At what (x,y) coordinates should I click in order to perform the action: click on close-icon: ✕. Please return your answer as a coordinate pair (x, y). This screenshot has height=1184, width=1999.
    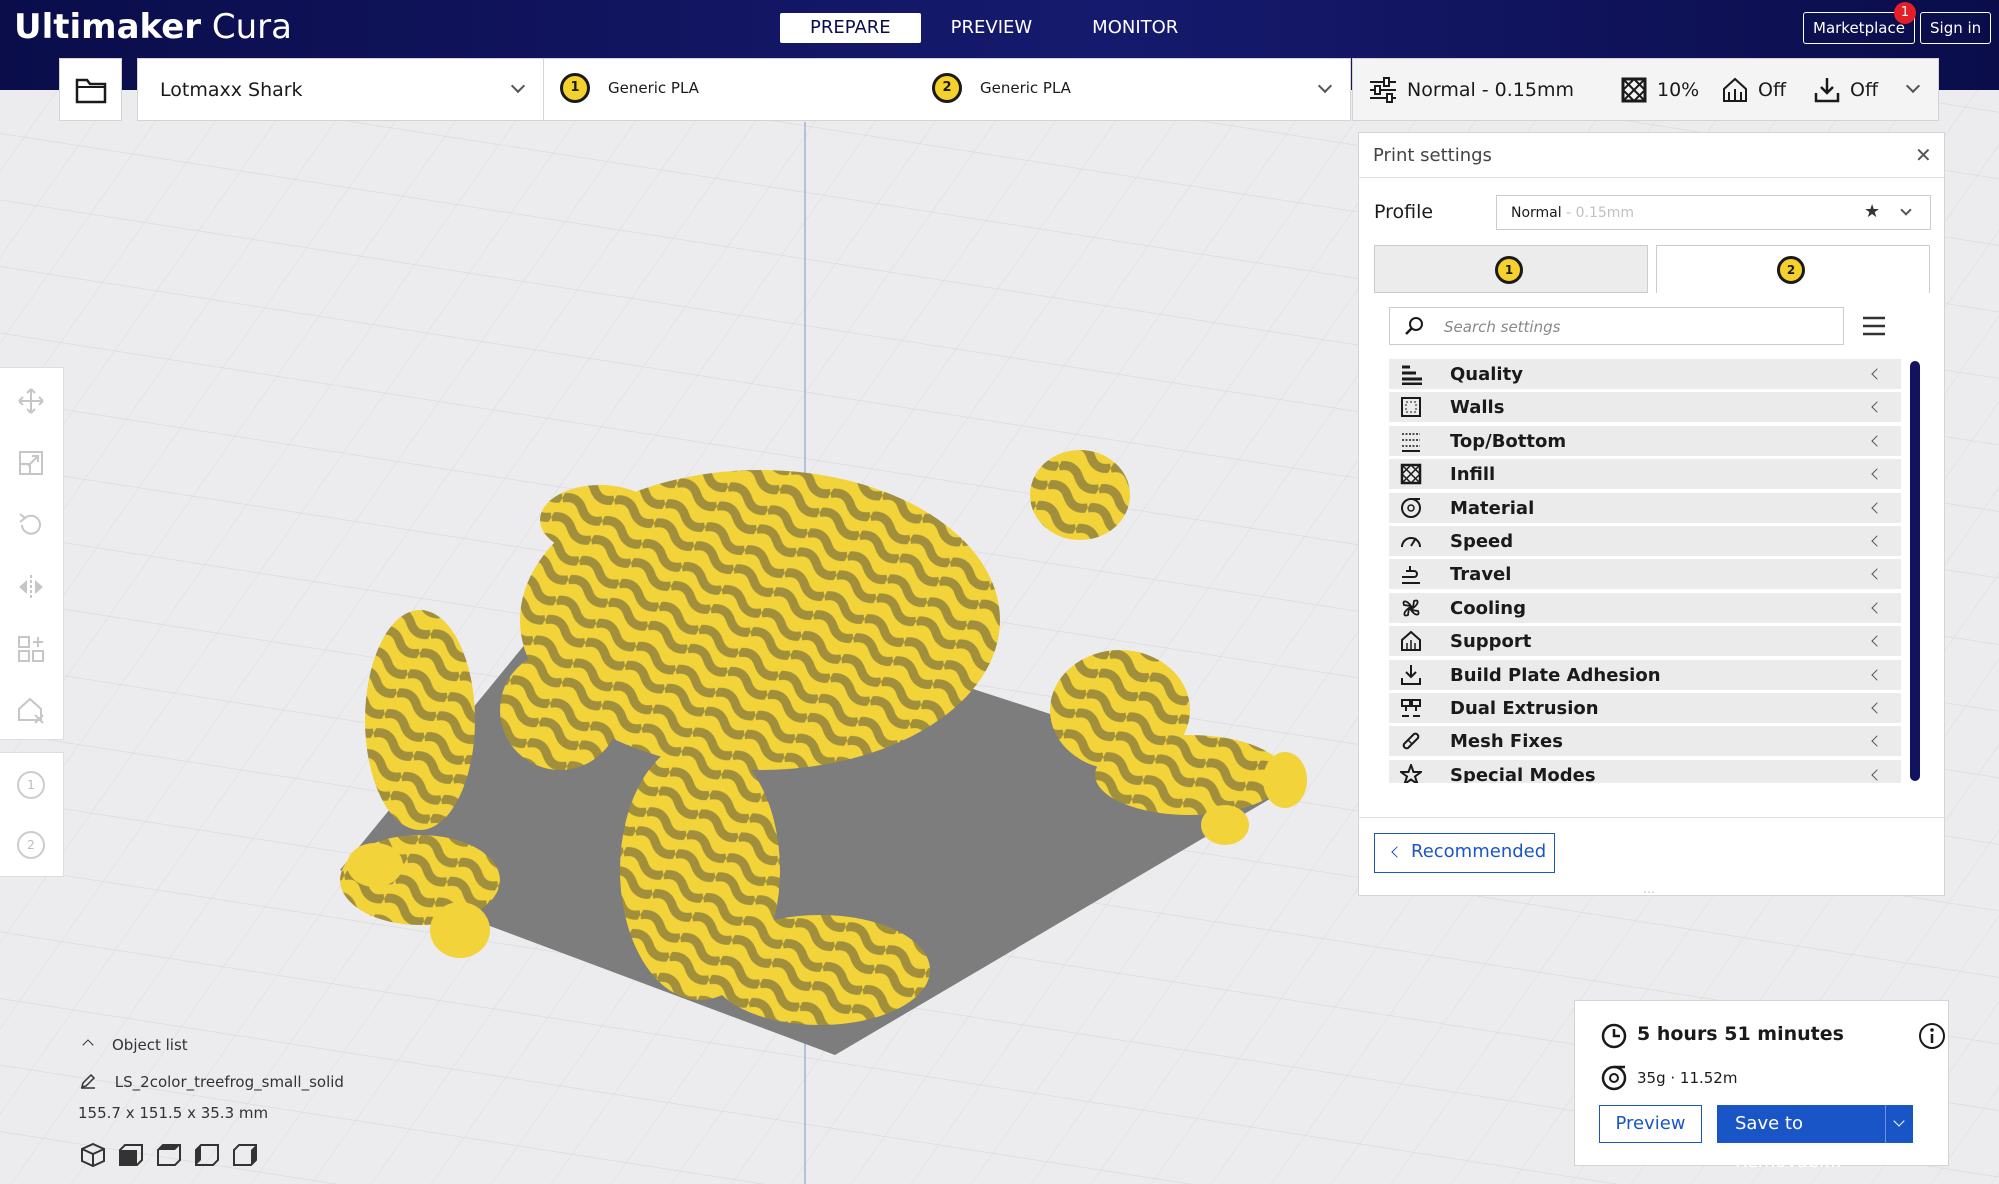
    Looking at the image, I should click on (1923, 155).